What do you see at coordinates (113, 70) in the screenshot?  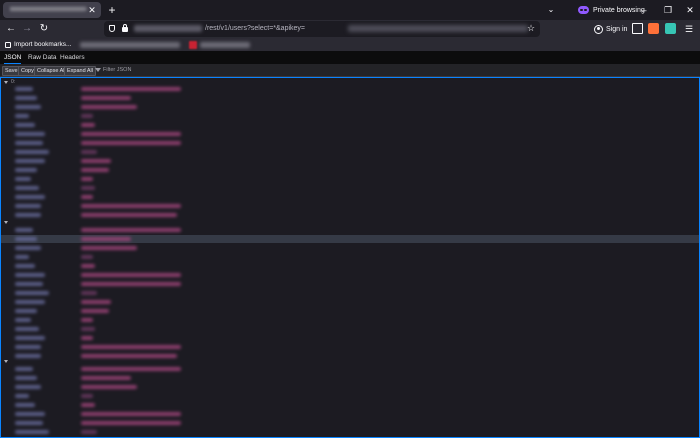 I see `filter-json-input: Filter JSON` at bounding box center [113, 70].